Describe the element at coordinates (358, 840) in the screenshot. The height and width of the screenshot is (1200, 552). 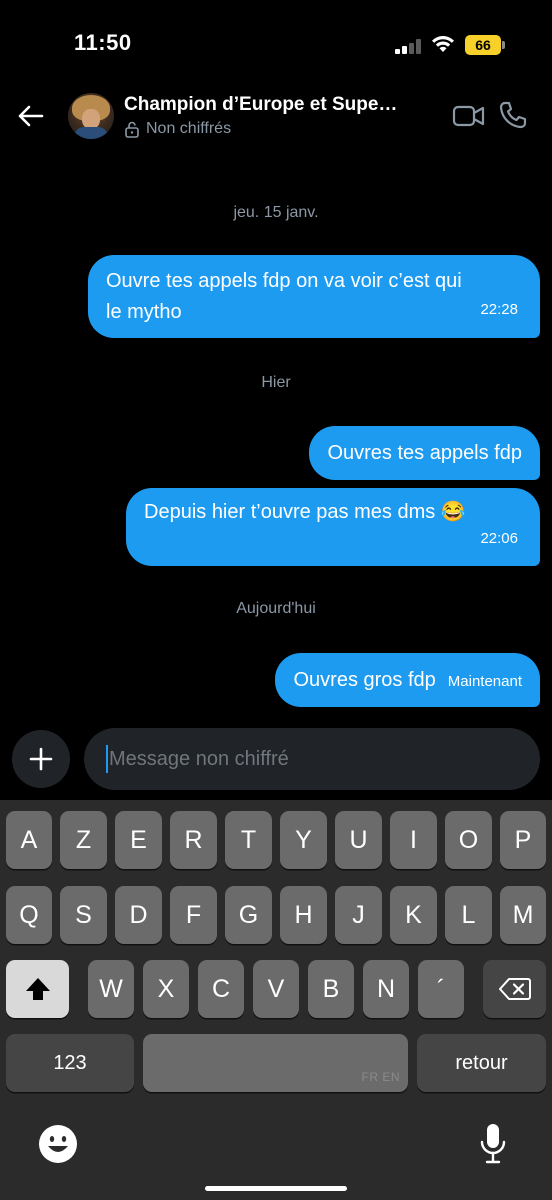
I see `key-u: U` at that location.